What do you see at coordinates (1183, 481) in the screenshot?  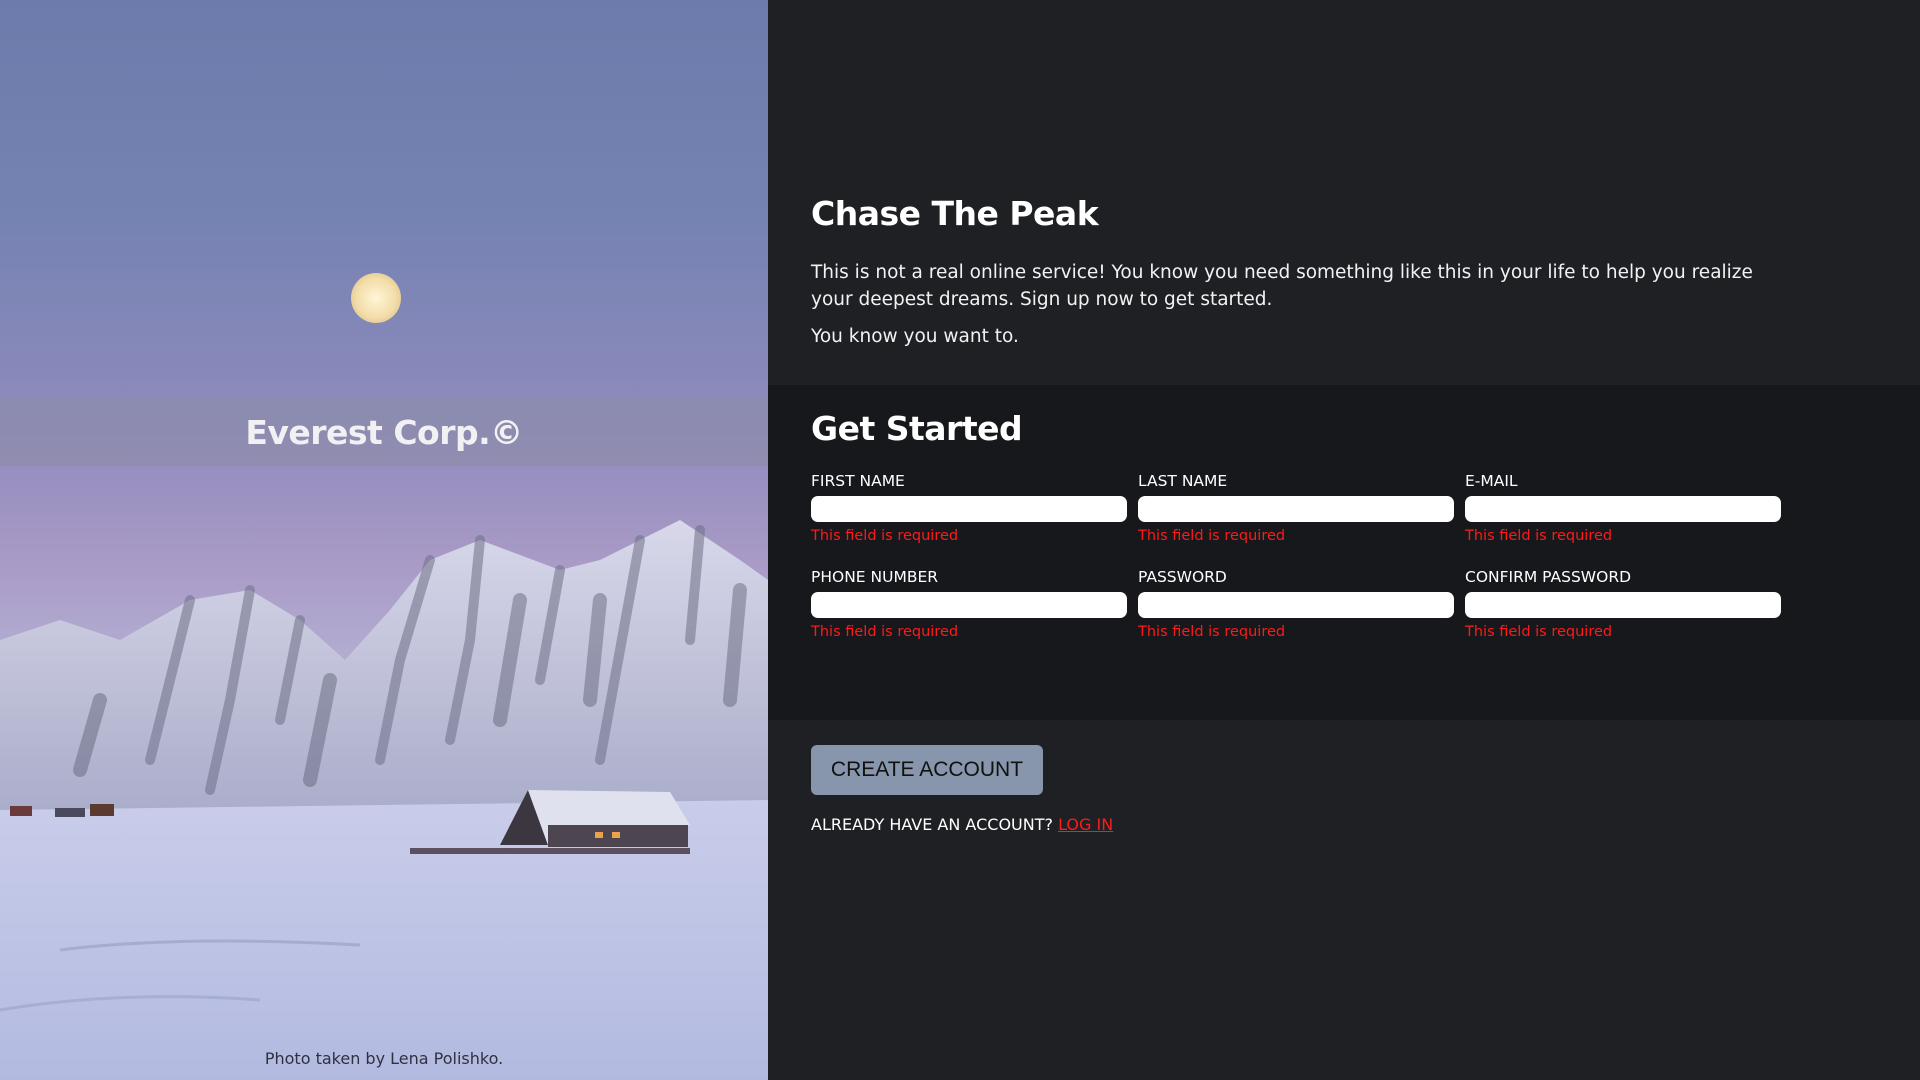 I see `last-name-label: LAST NAME` at bounding box center [1183, 481].